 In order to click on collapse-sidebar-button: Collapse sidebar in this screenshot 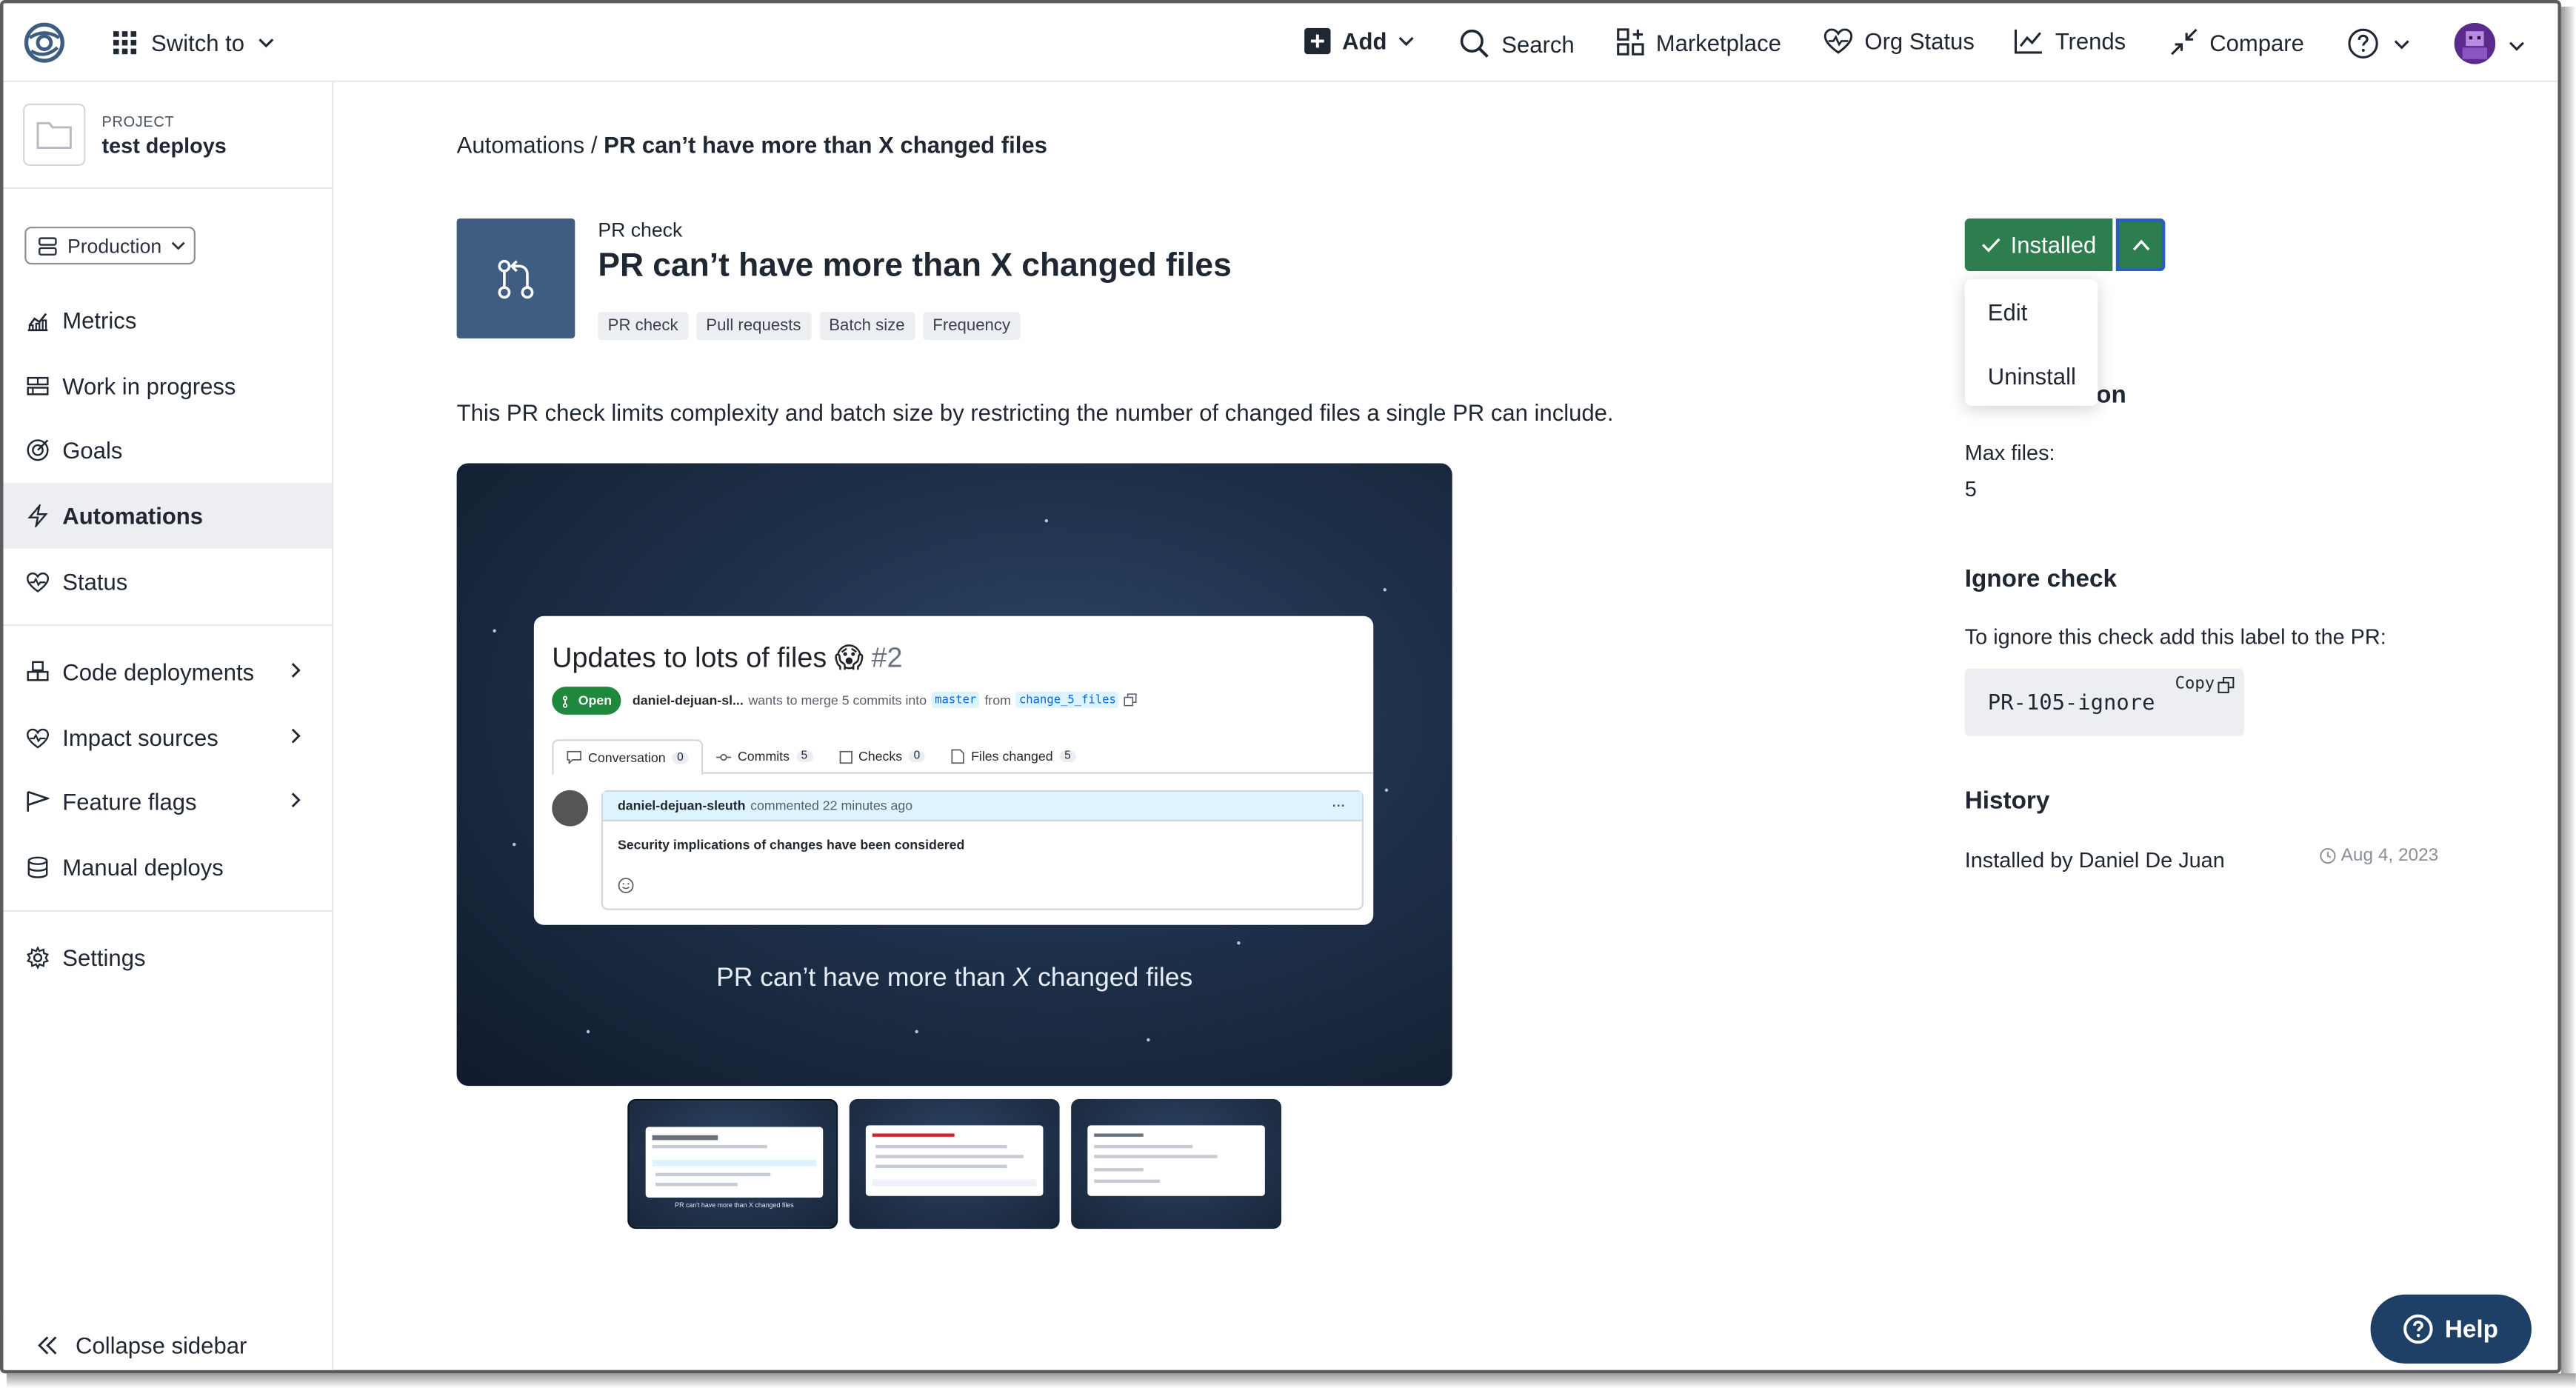, I will do `click(141, 1345)`.